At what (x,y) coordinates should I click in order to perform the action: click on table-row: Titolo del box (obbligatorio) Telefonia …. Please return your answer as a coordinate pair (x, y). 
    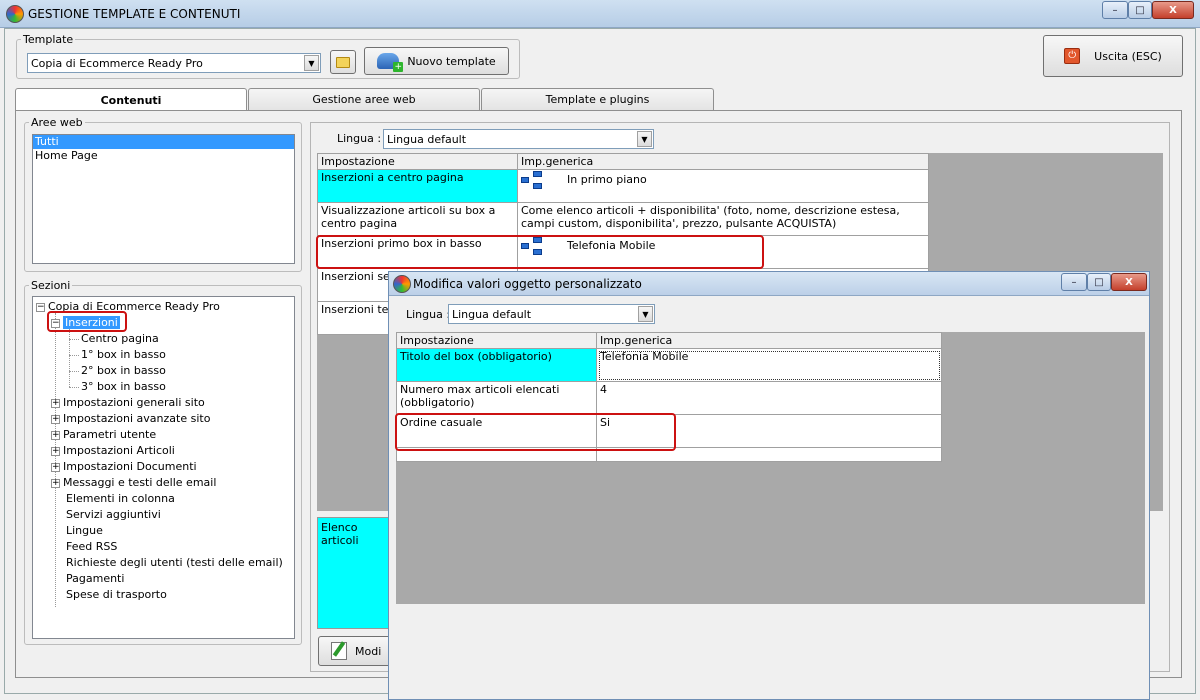
    Looking at the image, I should click on (669, 365).